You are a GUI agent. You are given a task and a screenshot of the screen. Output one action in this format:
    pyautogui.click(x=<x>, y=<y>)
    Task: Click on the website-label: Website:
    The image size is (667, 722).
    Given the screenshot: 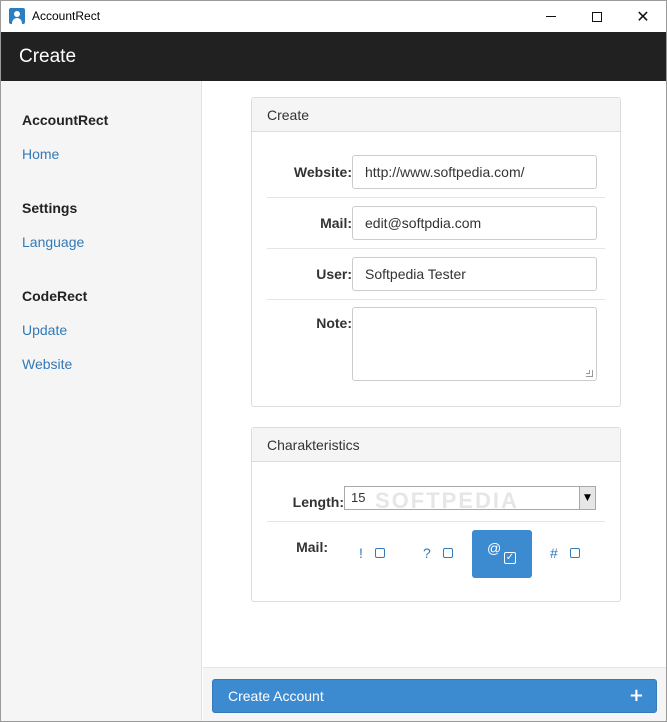 What is the action you would take?
    pyautogui.click(x=322, y=172)
    